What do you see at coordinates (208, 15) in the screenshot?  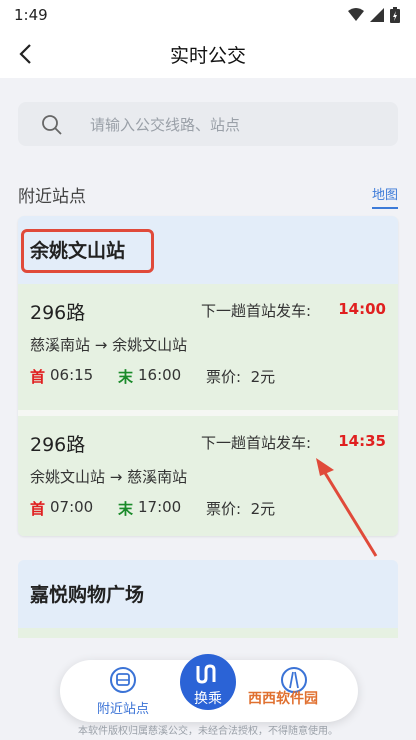 I see `status-bar: 1:49` at bounding box center [208, 15].